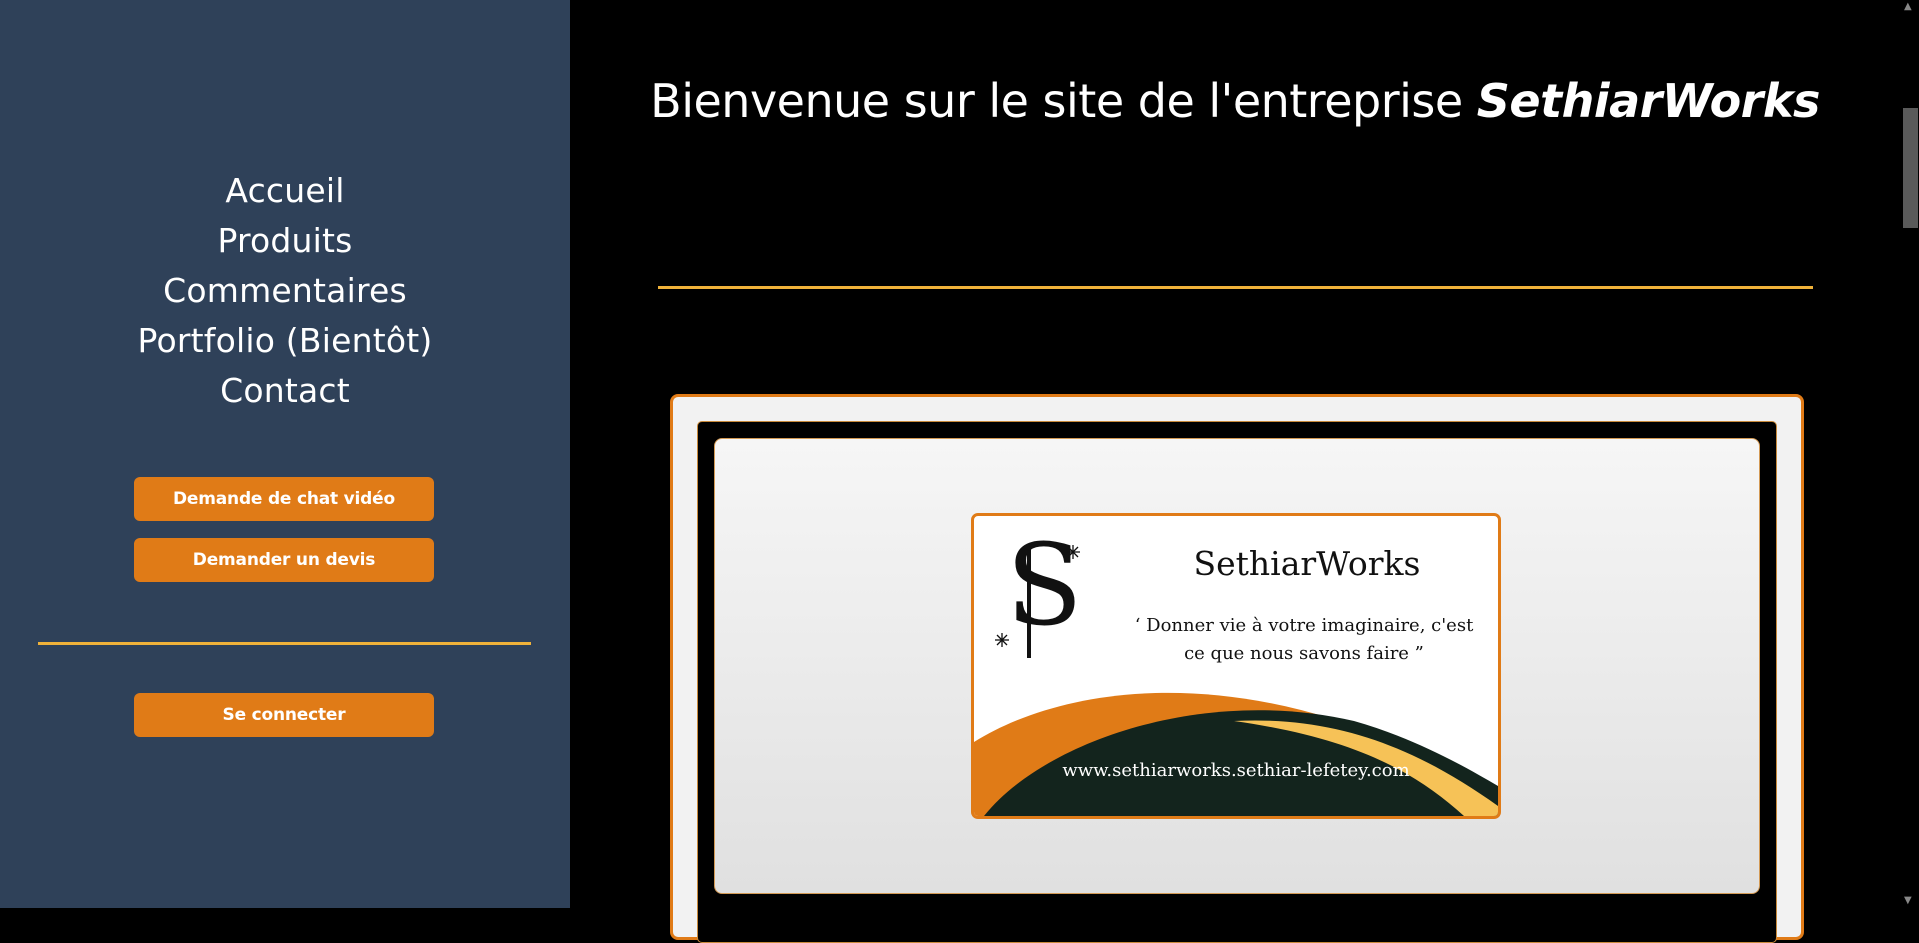  I want to click on nav-link-portfolio: Portfolio (Bientôt), so click(285, 341).